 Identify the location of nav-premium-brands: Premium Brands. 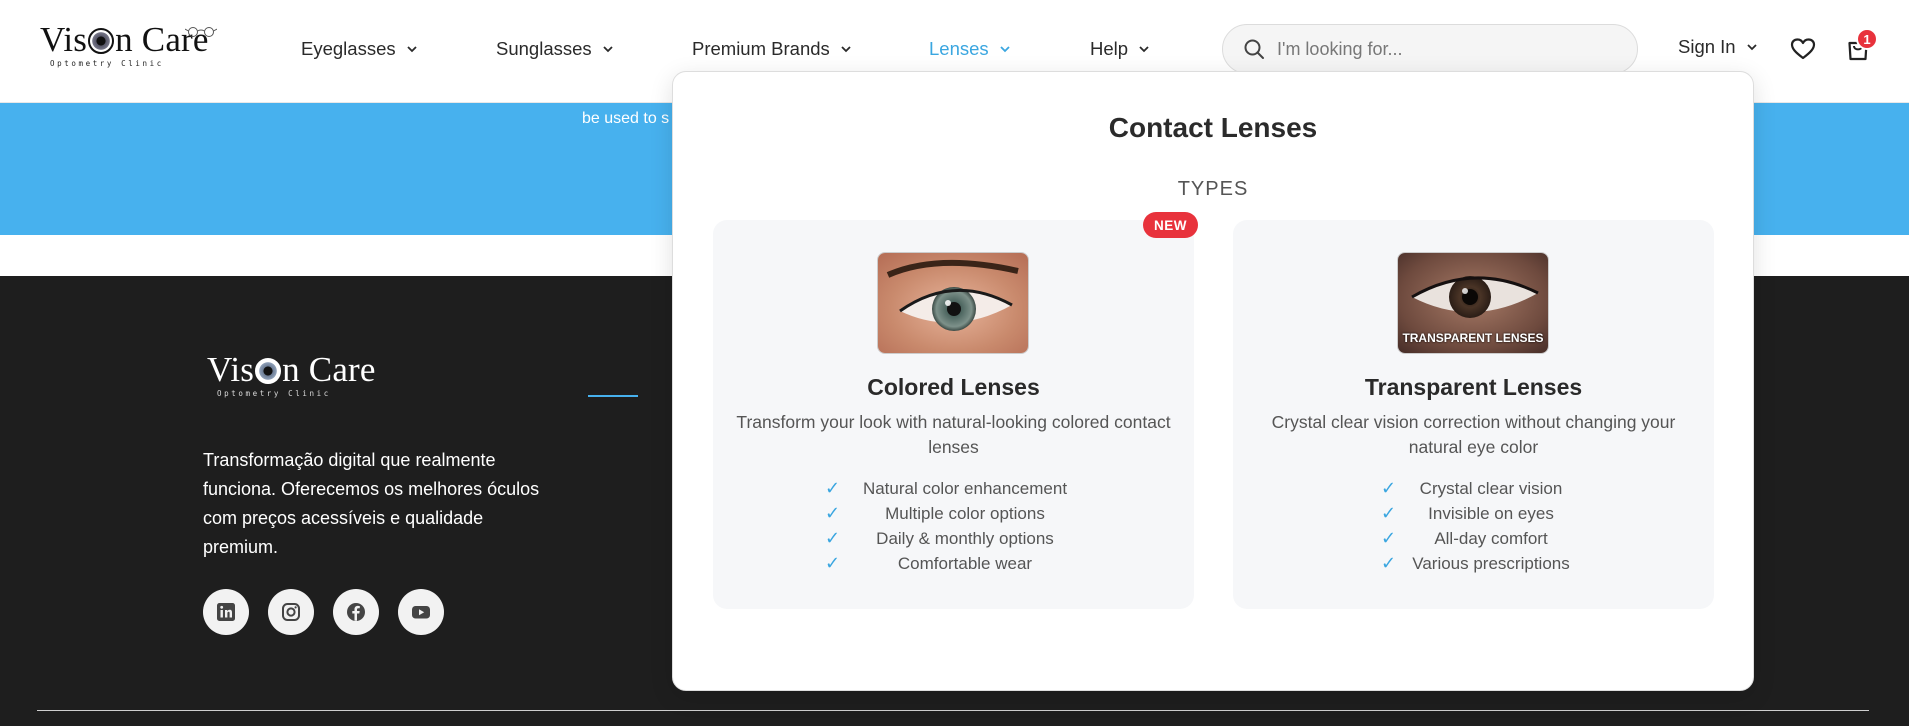
(772, 49).